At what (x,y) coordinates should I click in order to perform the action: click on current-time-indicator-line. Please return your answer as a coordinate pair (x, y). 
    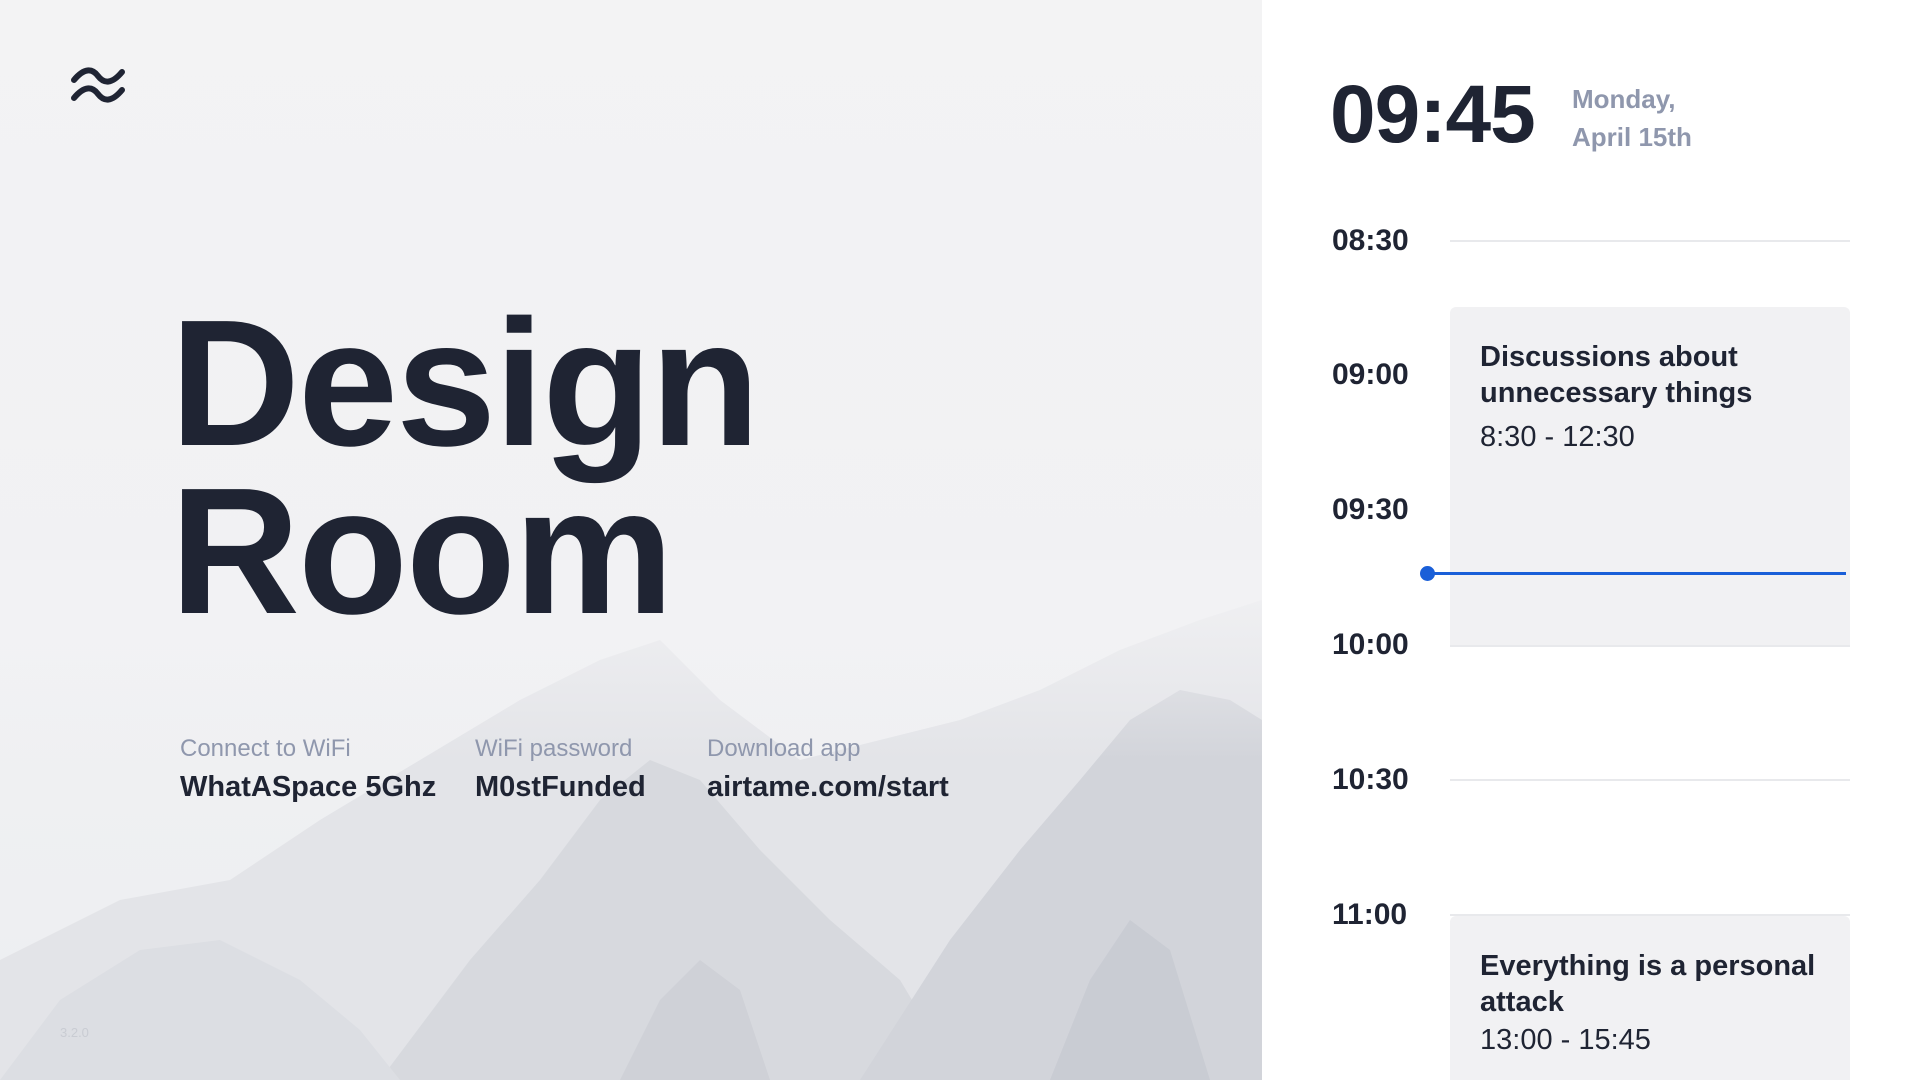
    Looking at the image, I should click on (1637, 573).